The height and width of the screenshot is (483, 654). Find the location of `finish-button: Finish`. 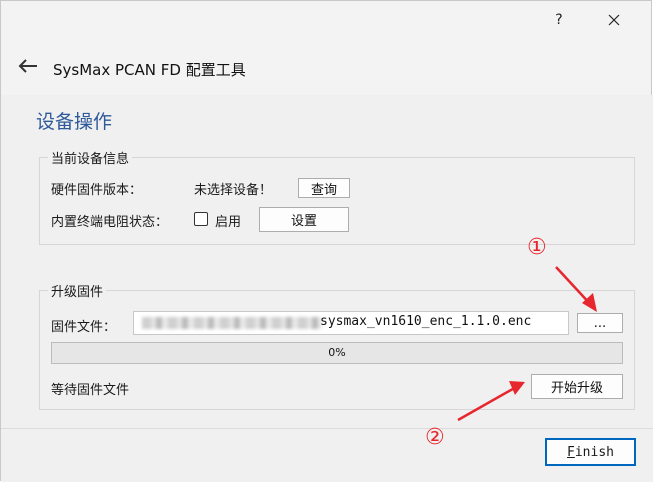

finish-button: Finish is located at coordinates (590, 452).